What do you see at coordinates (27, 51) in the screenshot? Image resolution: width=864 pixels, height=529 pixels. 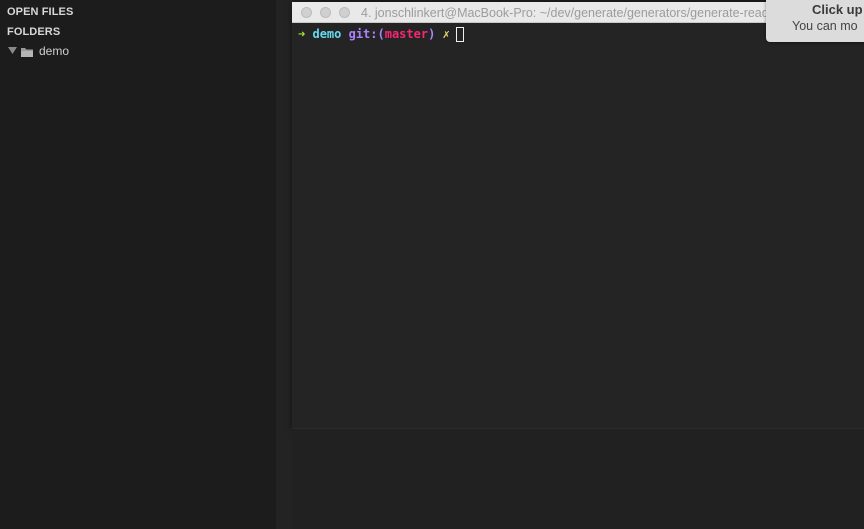 I see `folder-icon` at bounding box center [27, 51].